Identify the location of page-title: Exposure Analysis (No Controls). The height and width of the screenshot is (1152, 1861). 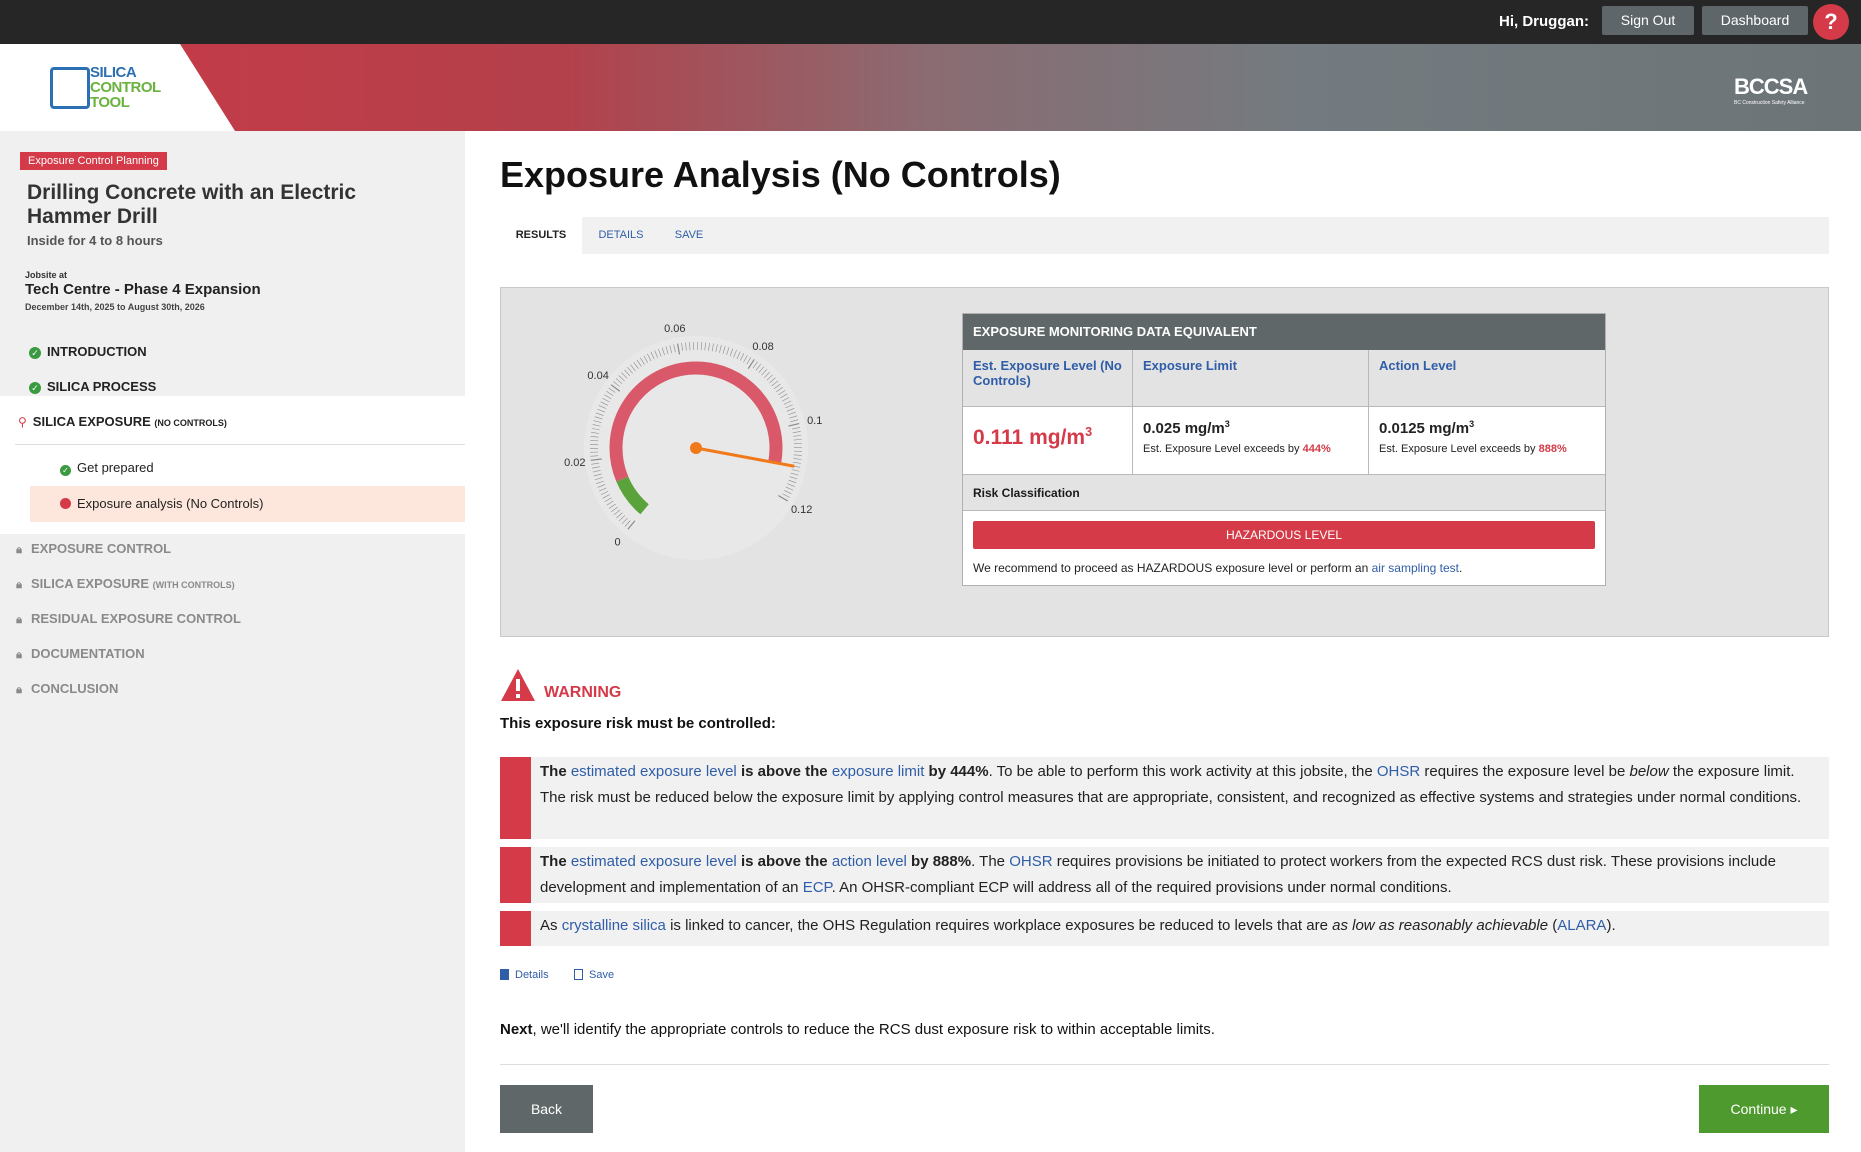
(780, 174).